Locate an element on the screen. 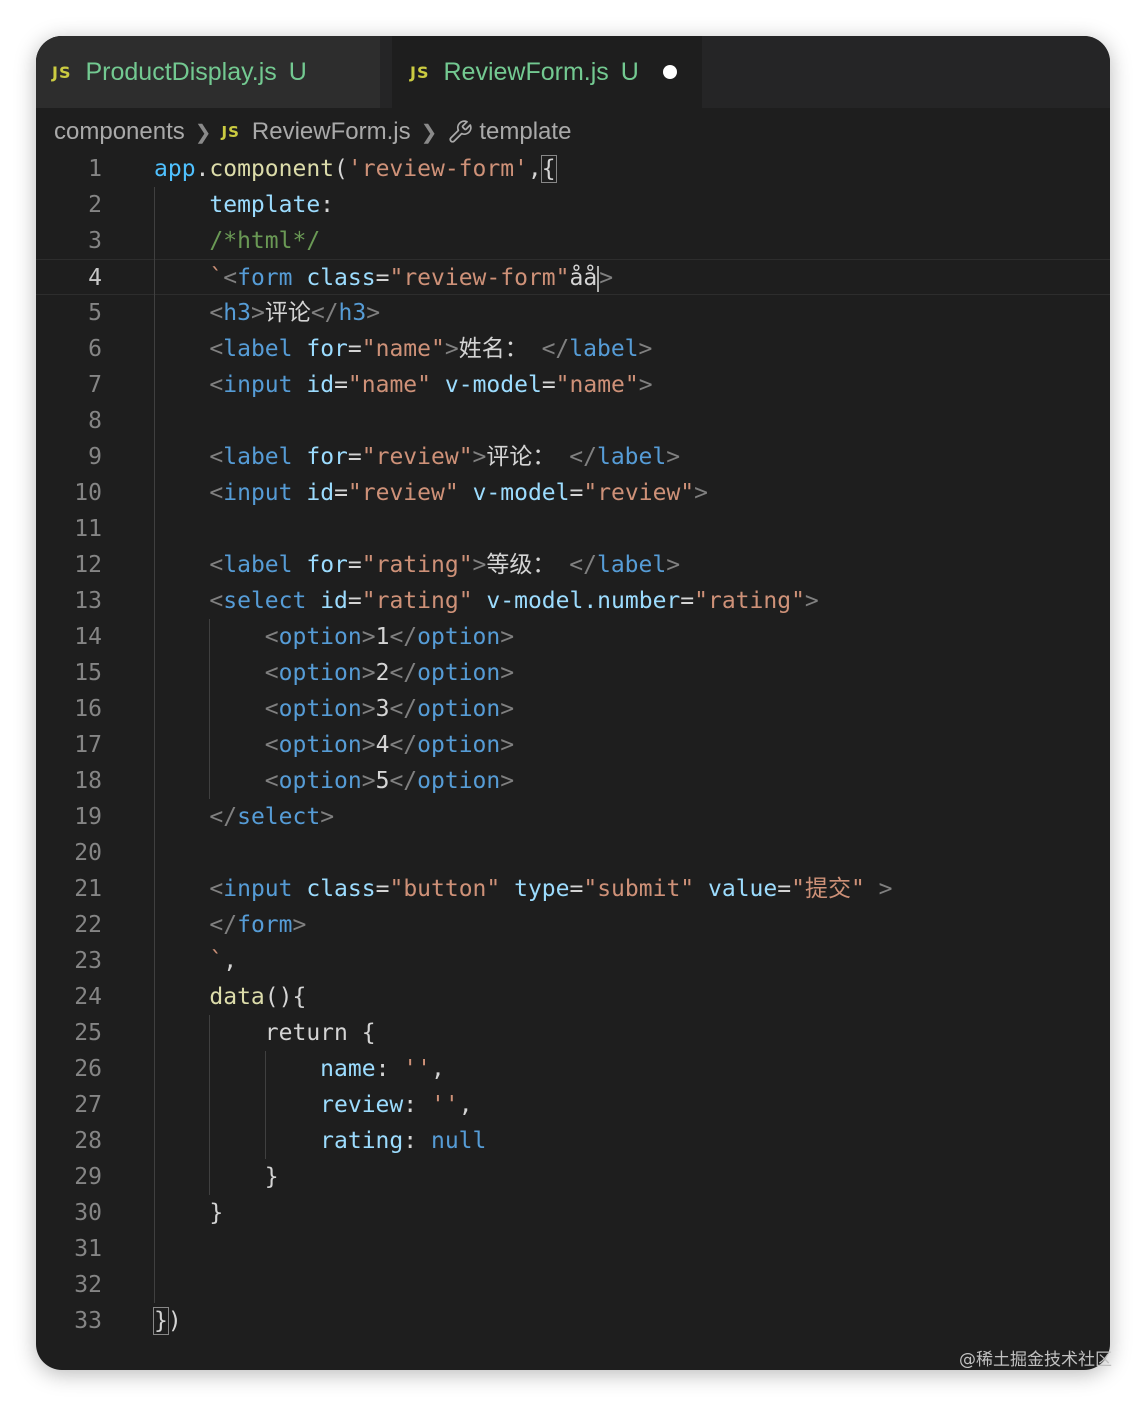  code-token: . is located at coordinates (202, 169).